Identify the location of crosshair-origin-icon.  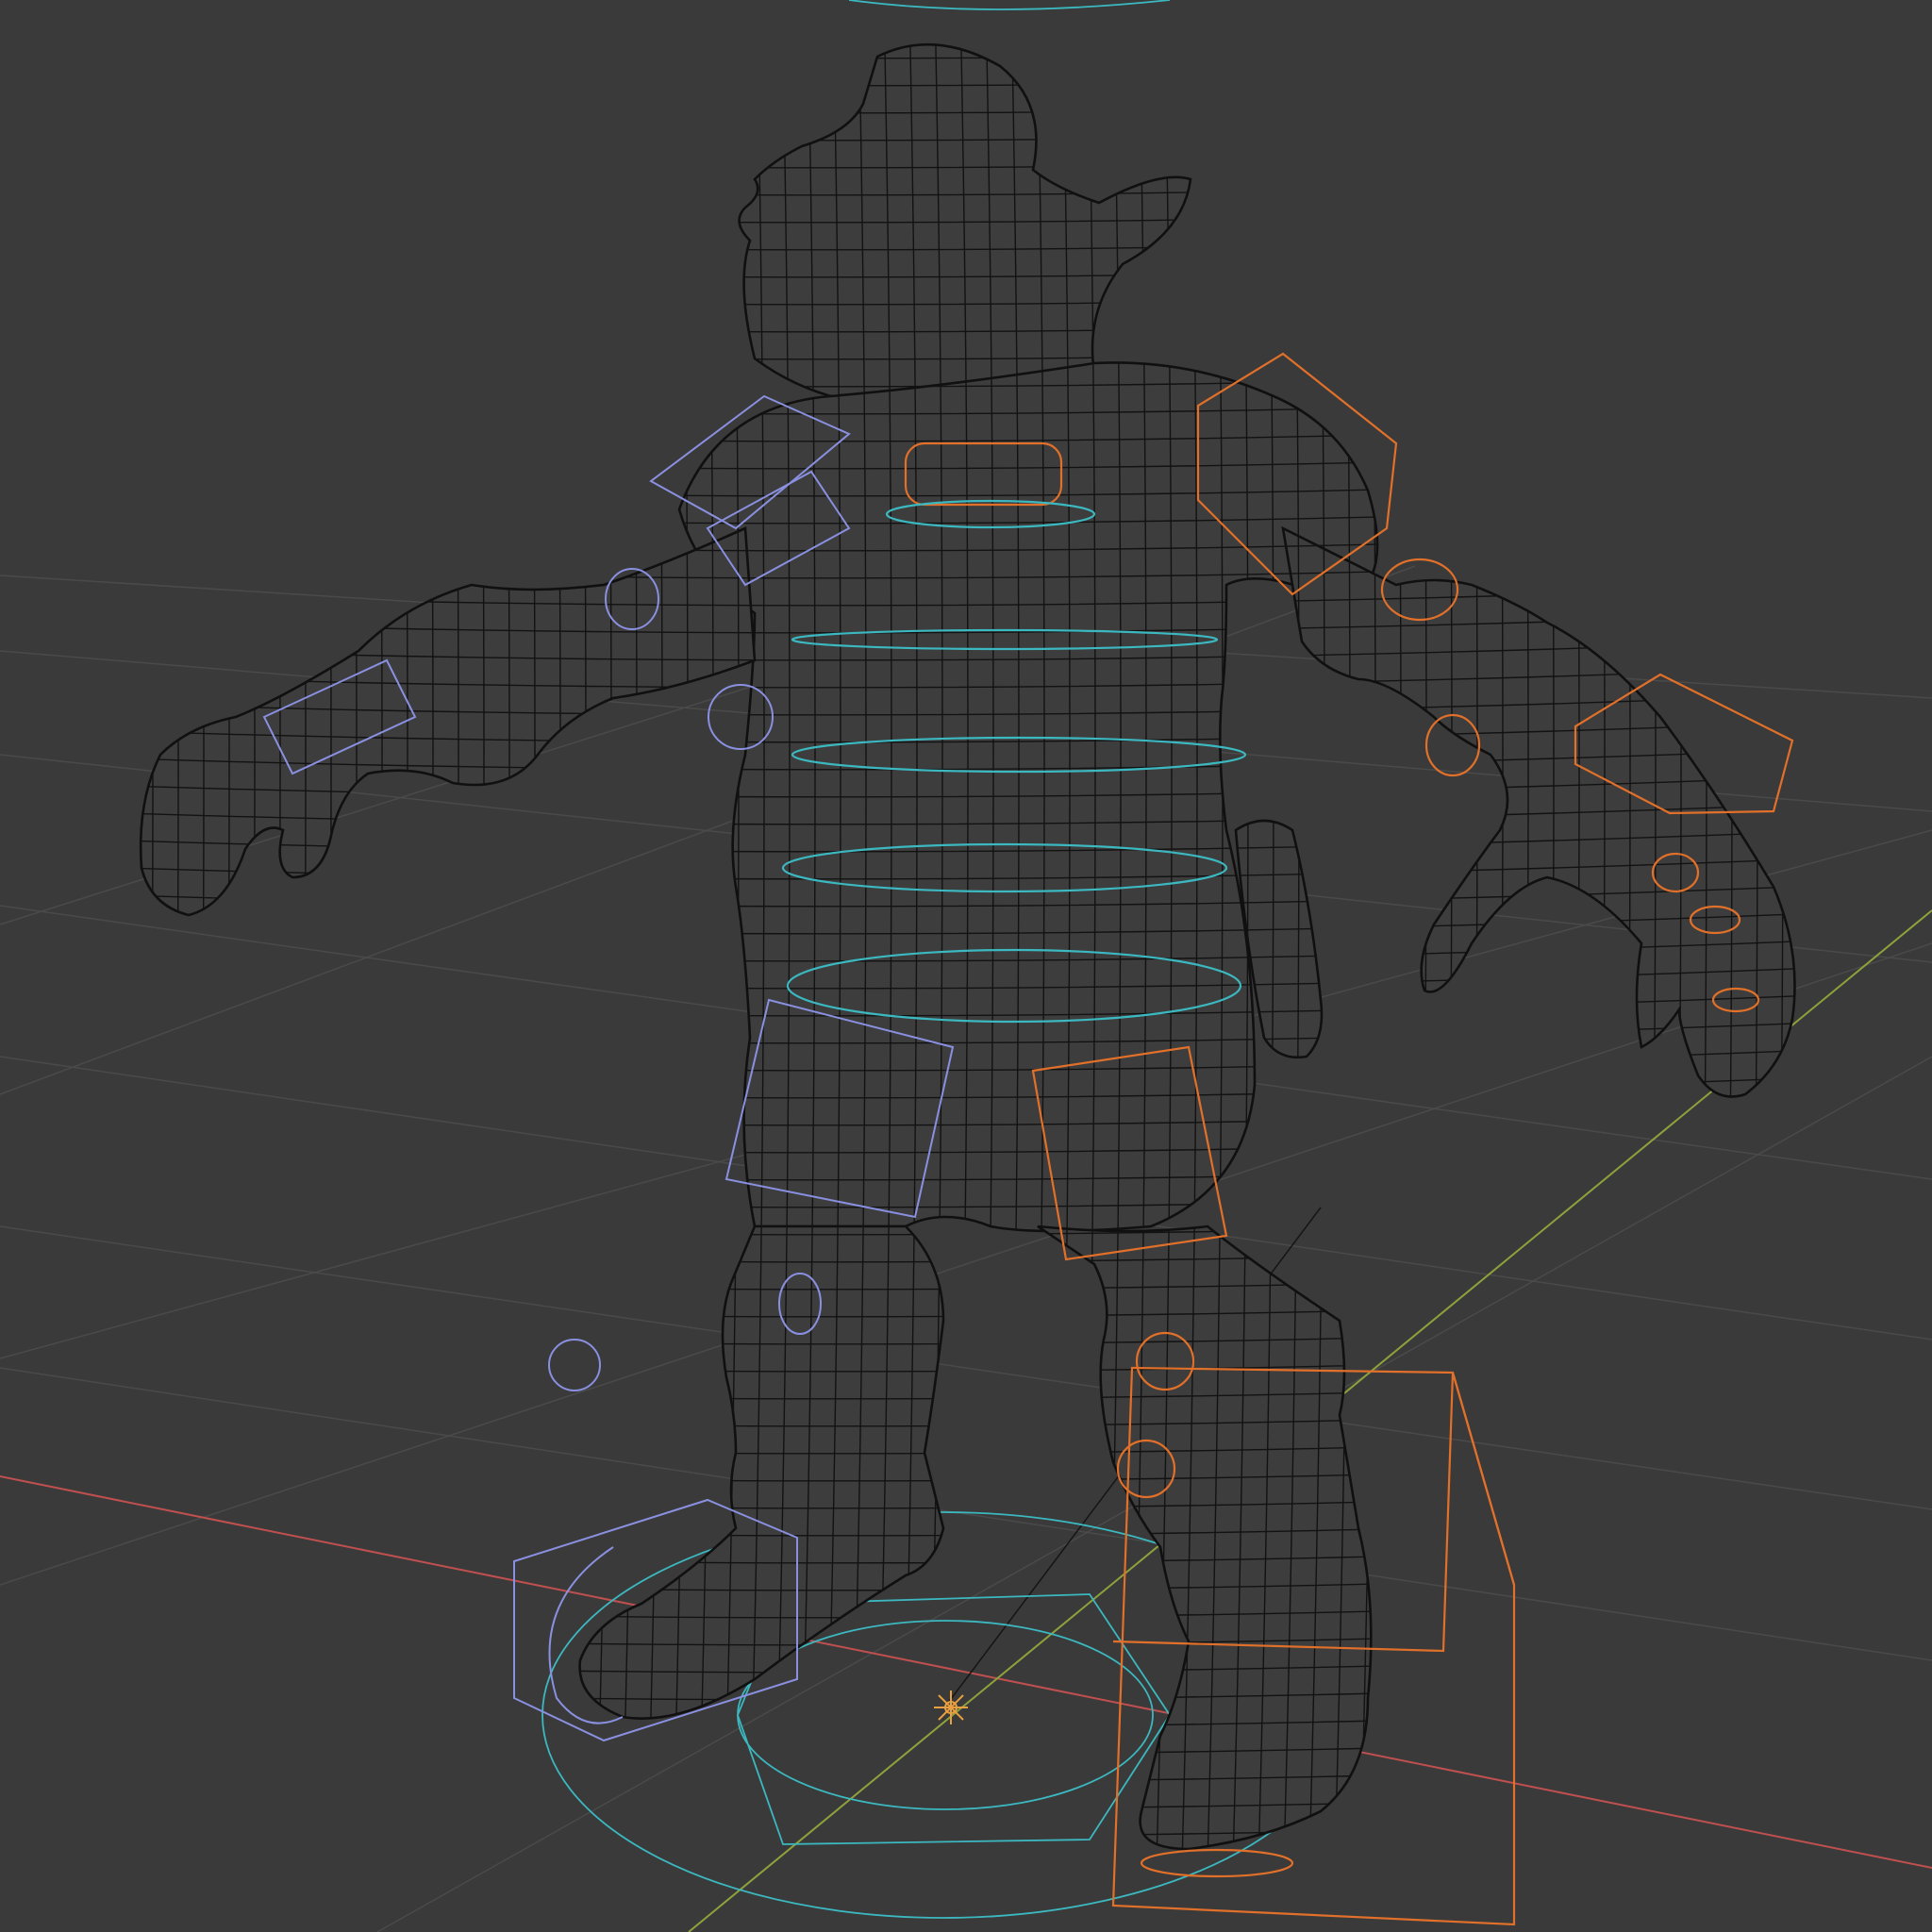
(951, 1707).